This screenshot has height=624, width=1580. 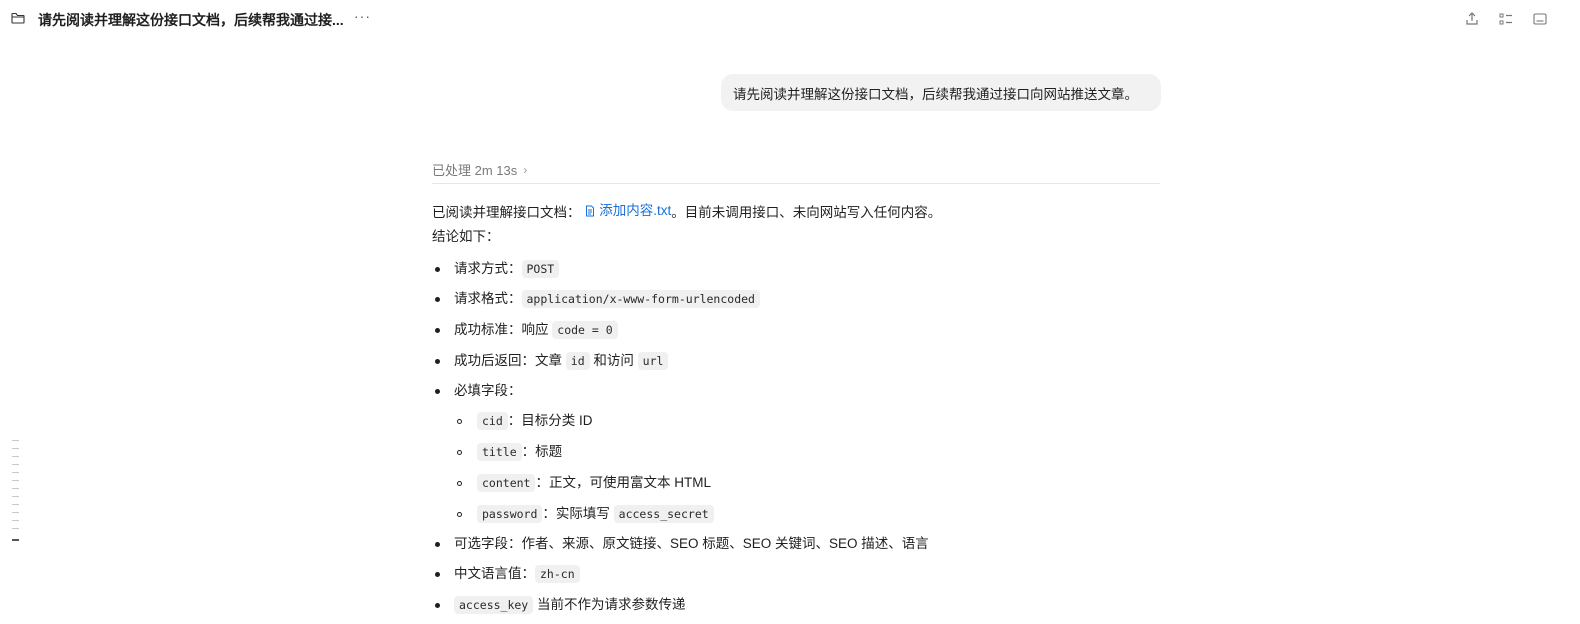 What do you see at coordinates (18, 17) in the screenshot?
I see `folder-icon` at bounding box center [18, 17].